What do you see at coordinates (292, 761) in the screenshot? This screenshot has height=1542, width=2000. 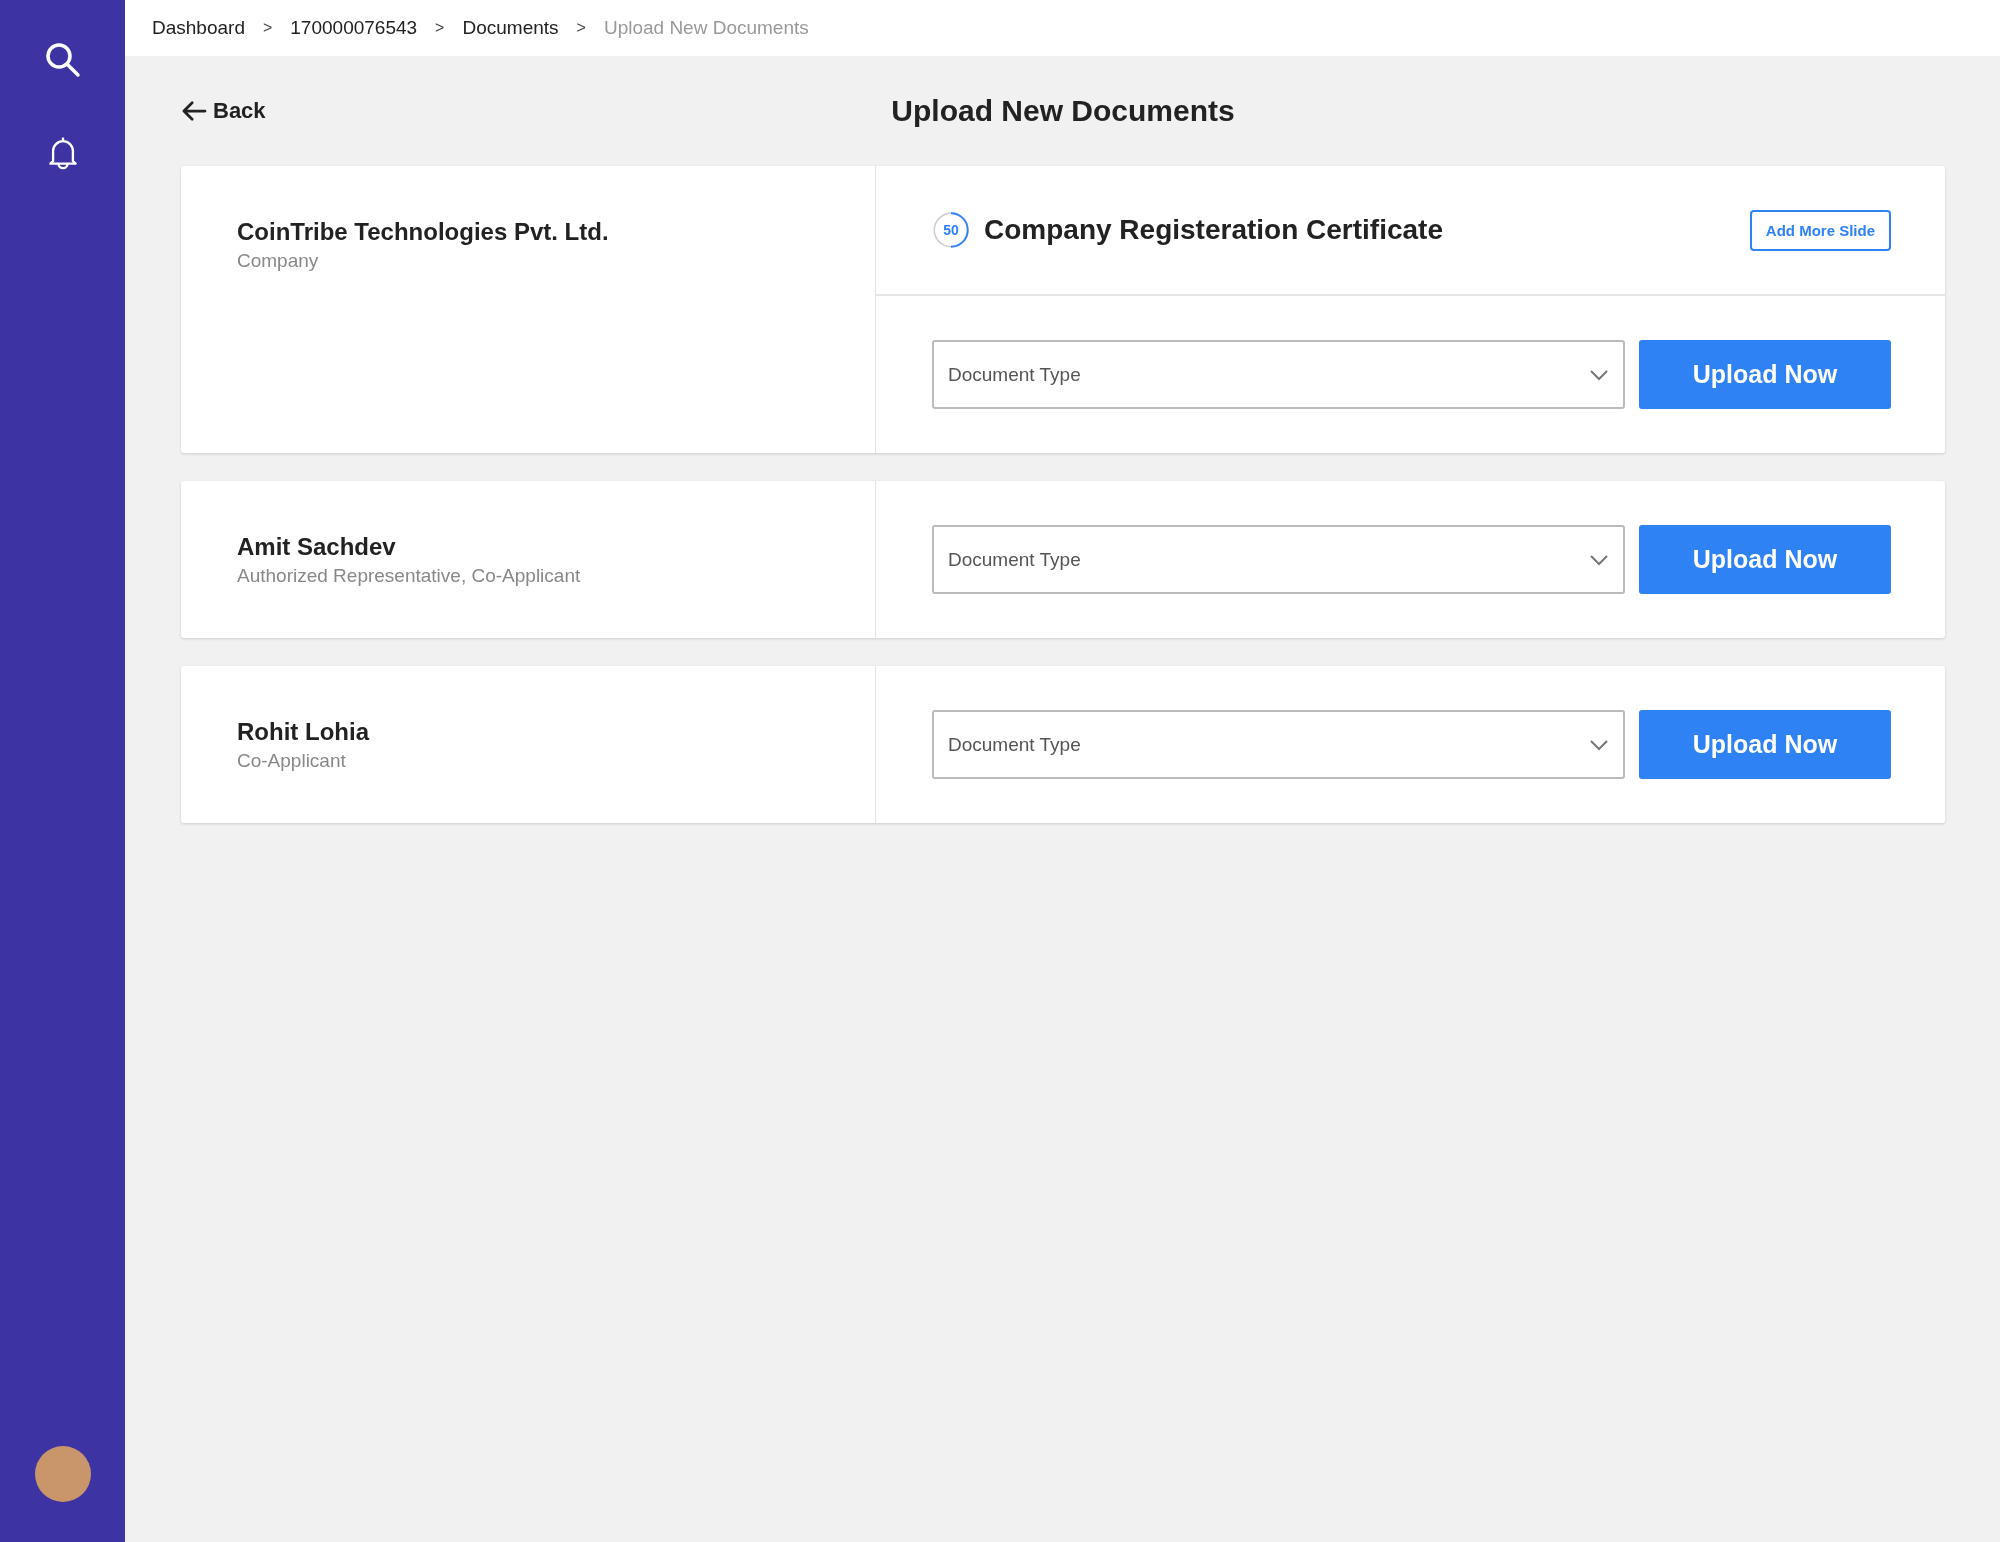 I see `applicant-role: Co-Applicant` at bounding box center [292, 761].